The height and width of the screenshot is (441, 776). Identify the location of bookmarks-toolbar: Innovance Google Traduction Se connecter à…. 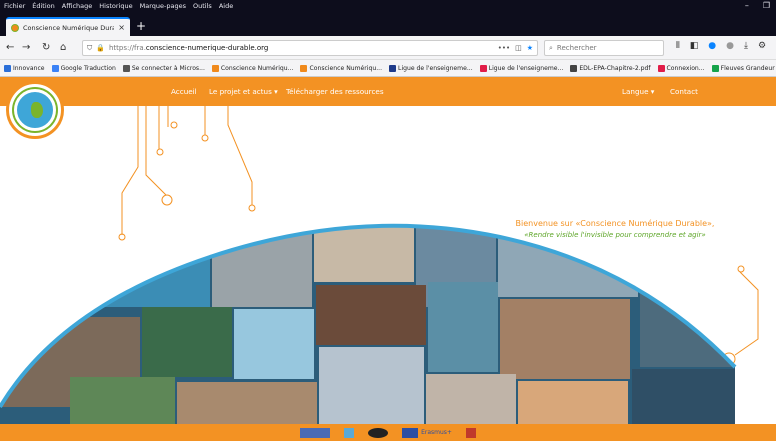
(388, 68).